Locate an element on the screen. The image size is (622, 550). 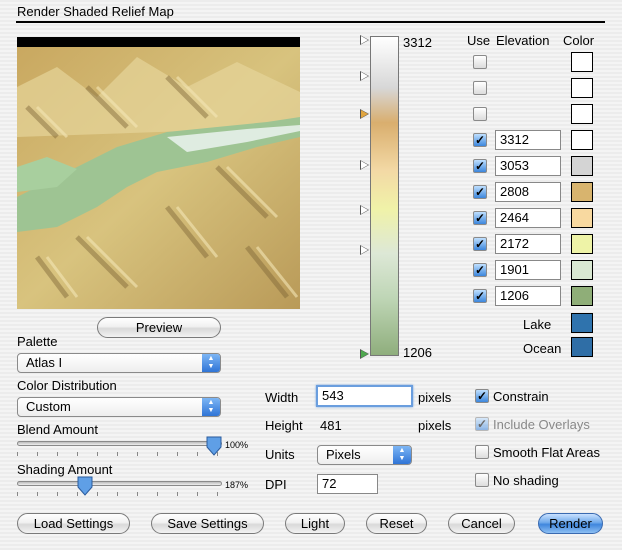
use-column-header: Use is located at coordinates (479, 40).